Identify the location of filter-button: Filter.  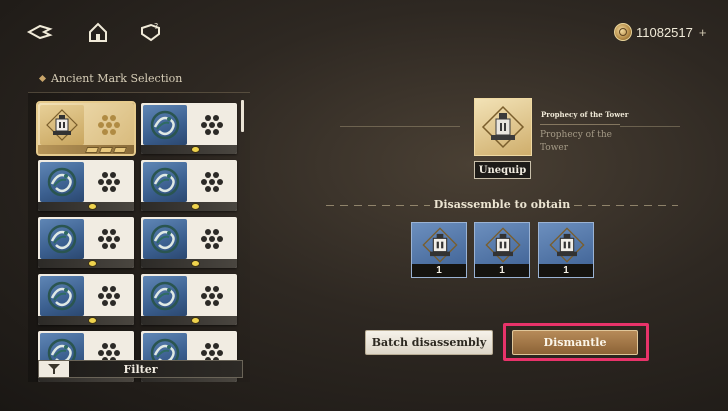
(140, 369).